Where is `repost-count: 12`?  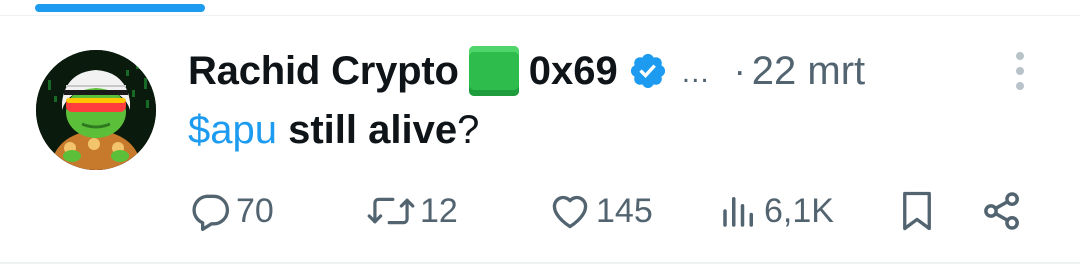
repost-count: 12 is located at coordinates (439, 210).